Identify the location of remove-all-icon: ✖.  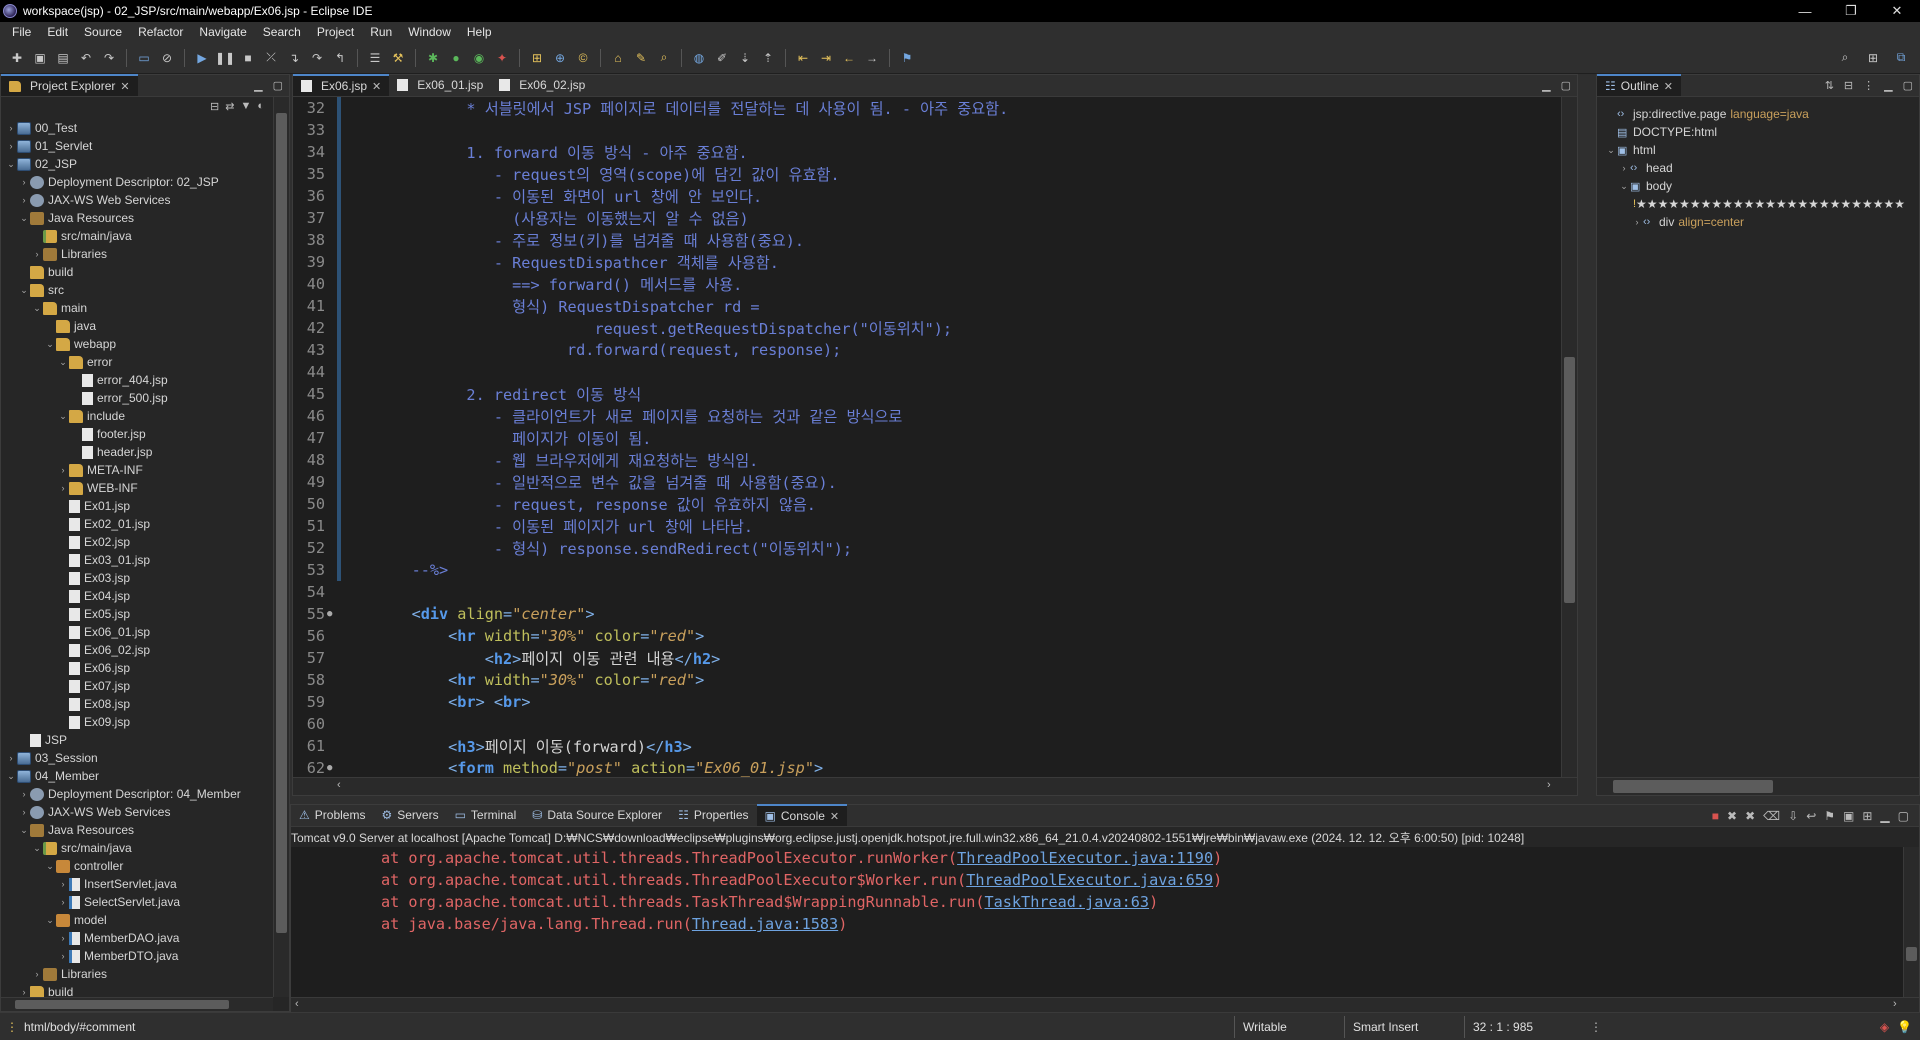
(1750, 816).